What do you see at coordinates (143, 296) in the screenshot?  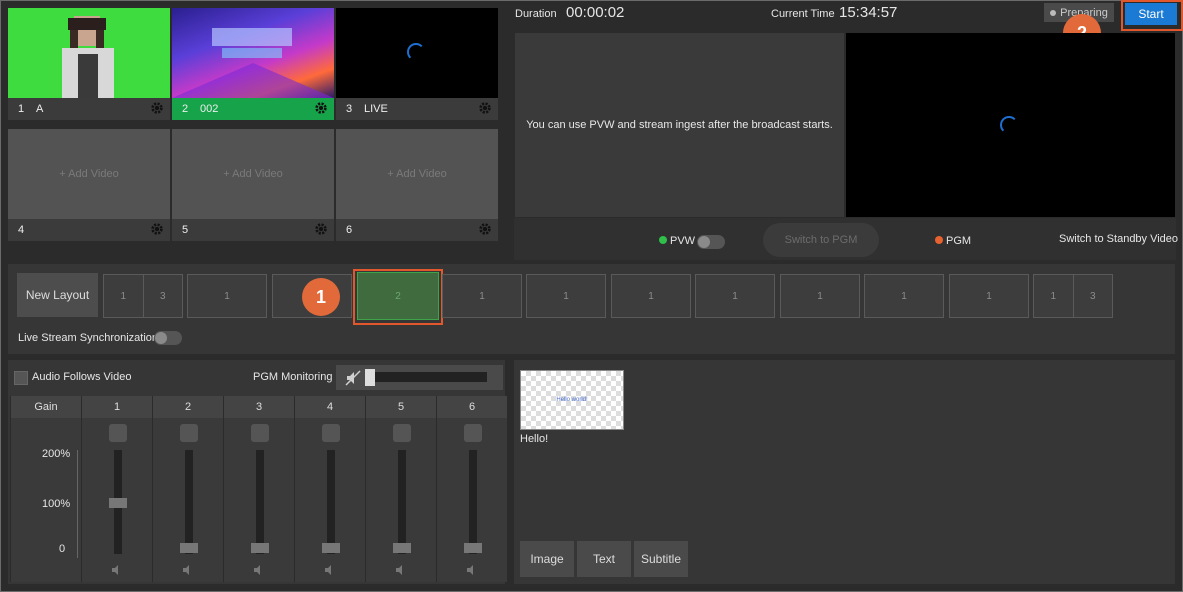 I see `layout-cell-1: 13` at bounding box center [143, 296].